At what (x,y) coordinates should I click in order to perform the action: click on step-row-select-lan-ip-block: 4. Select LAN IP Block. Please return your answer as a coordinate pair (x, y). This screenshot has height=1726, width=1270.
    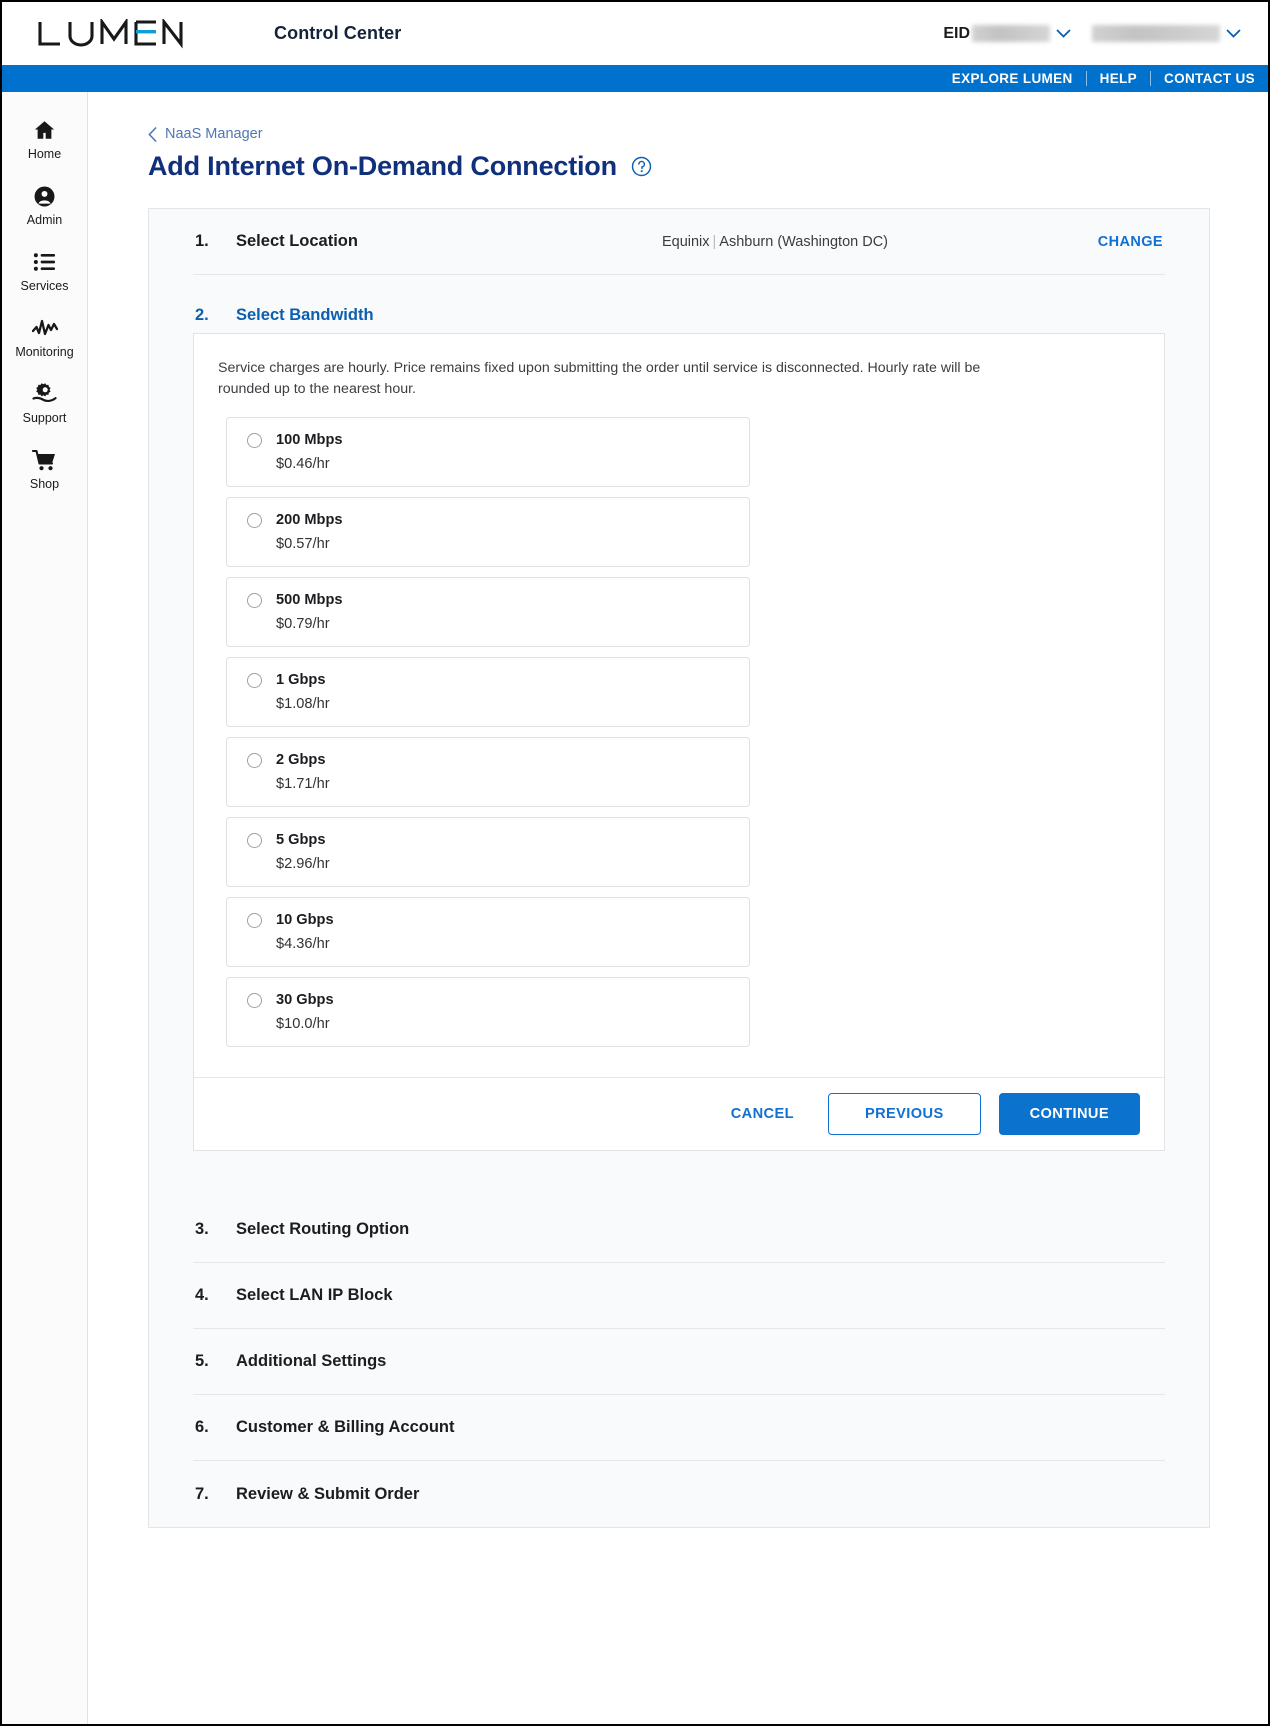
    Looking at the image, I should click on (679, 1296).